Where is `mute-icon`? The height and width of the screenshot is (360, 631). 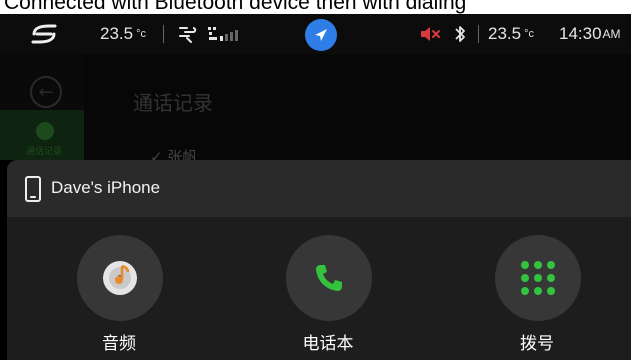 mute-icon is located at coordinates (431, 34).